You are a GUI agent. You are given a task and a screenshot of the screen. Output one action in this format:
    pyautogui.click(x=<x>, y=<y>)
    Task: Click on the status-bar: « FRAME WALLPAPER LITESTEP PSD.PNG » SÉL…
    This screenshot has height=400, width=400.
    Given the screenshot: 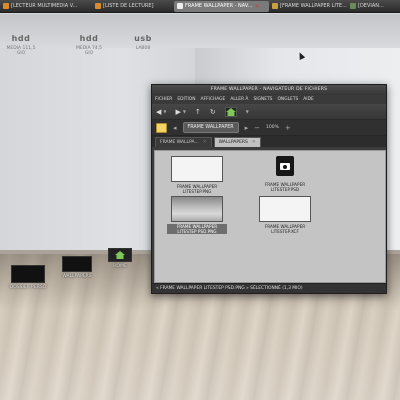 What is the action you would take?
    pyautogui.click(x=269, y=288)
    